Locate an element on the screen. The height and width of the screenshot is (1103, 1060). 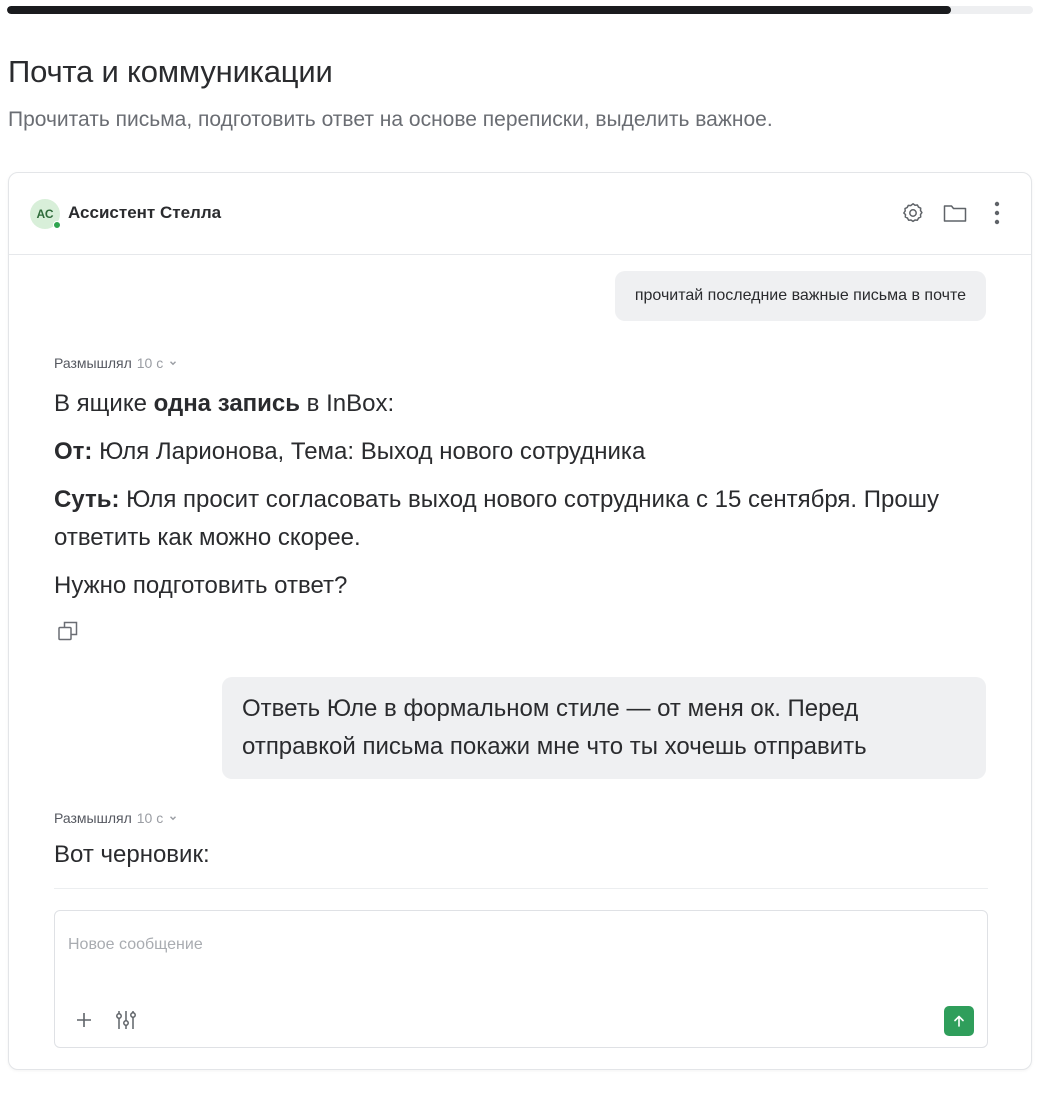
plus-icon is located at coordinates (84, 1020).